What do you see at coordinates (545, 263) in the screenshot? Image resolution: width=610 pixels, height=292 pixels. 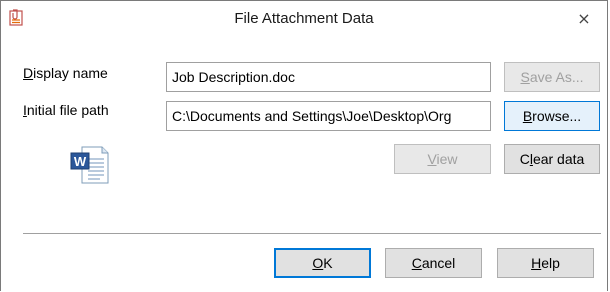 I see `help-button: Help` at bounding box center [545, 263].